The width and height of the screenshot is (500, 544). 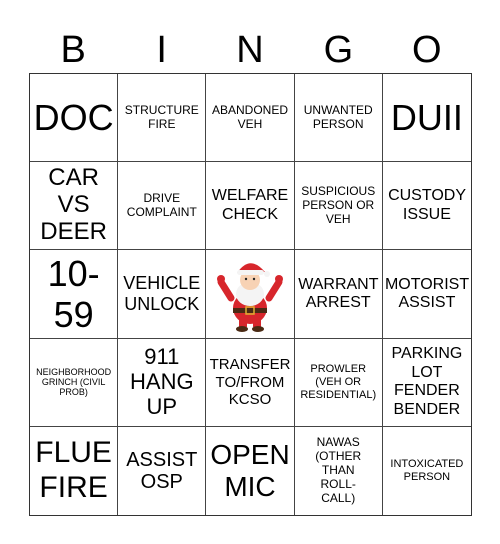 What do you see at coordinates (427, 50) in the screenshot?
I see `header-letter-o: O` at bounding box center [427, 50].